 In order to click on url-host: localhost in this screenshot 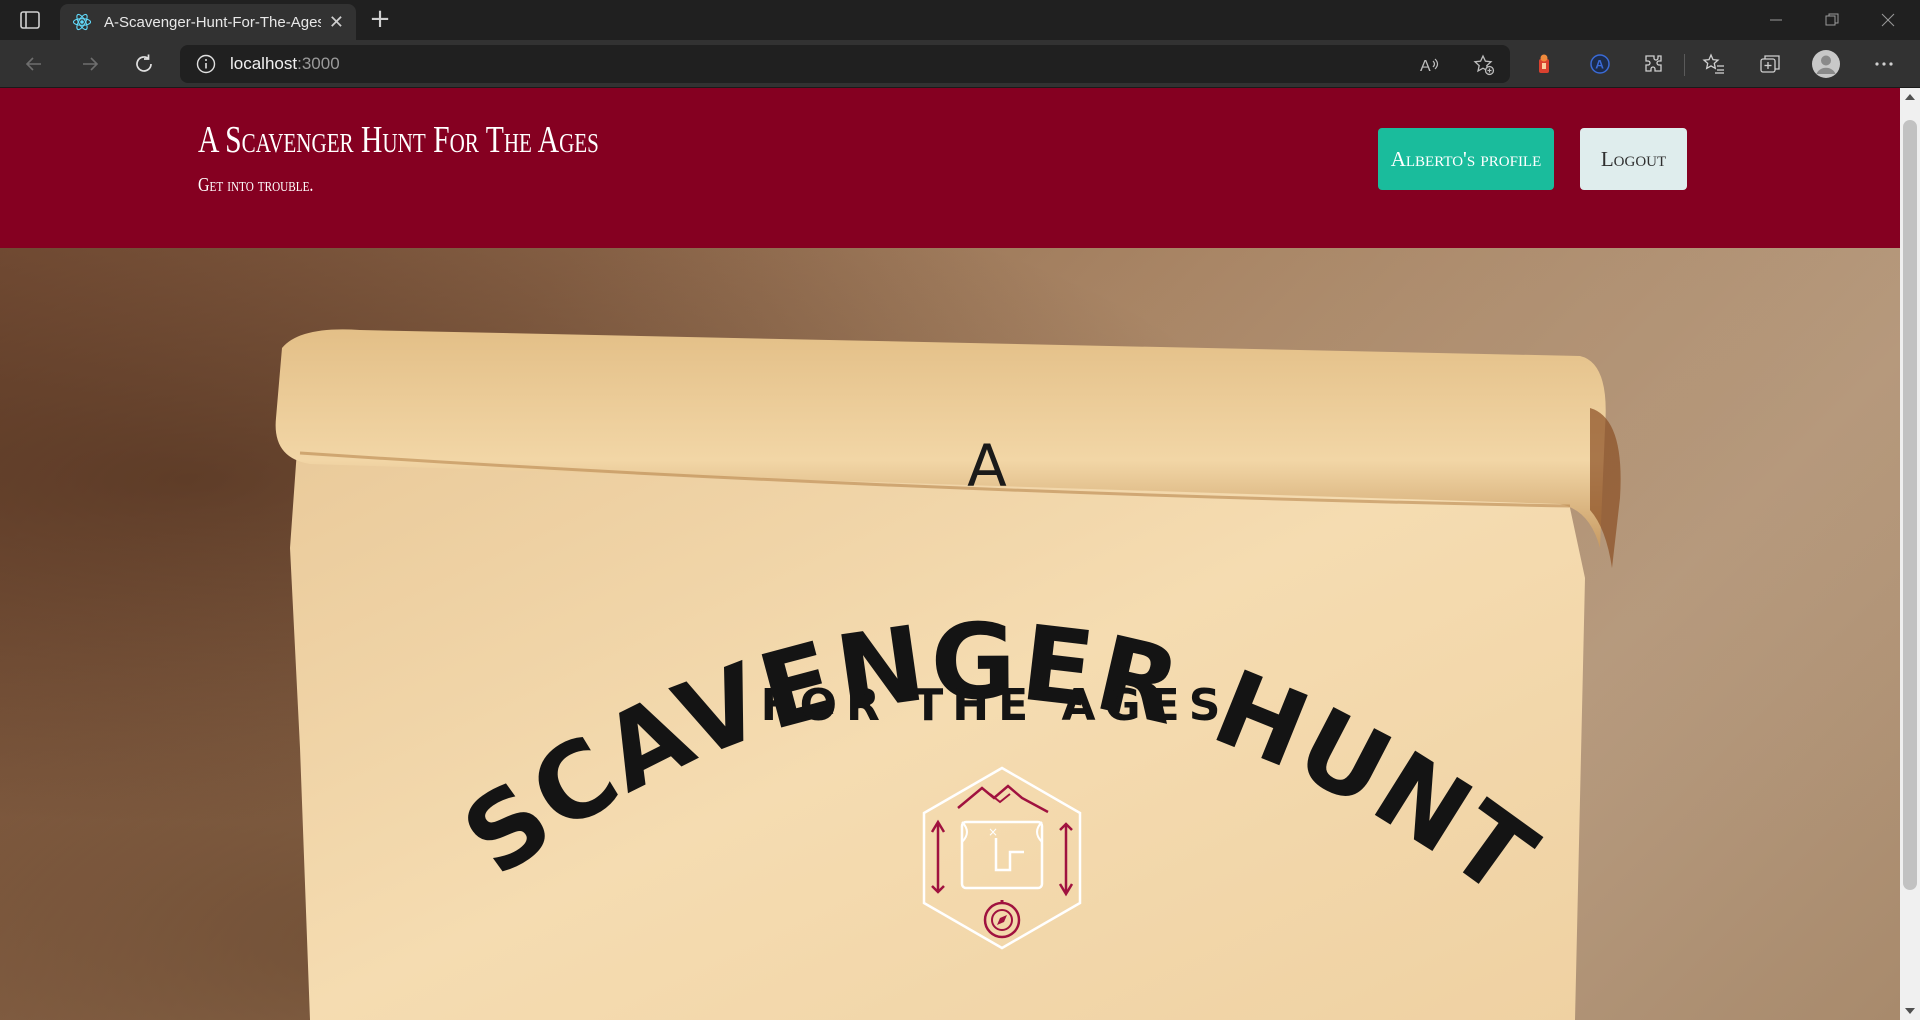, I will do `click(264, 63)`.